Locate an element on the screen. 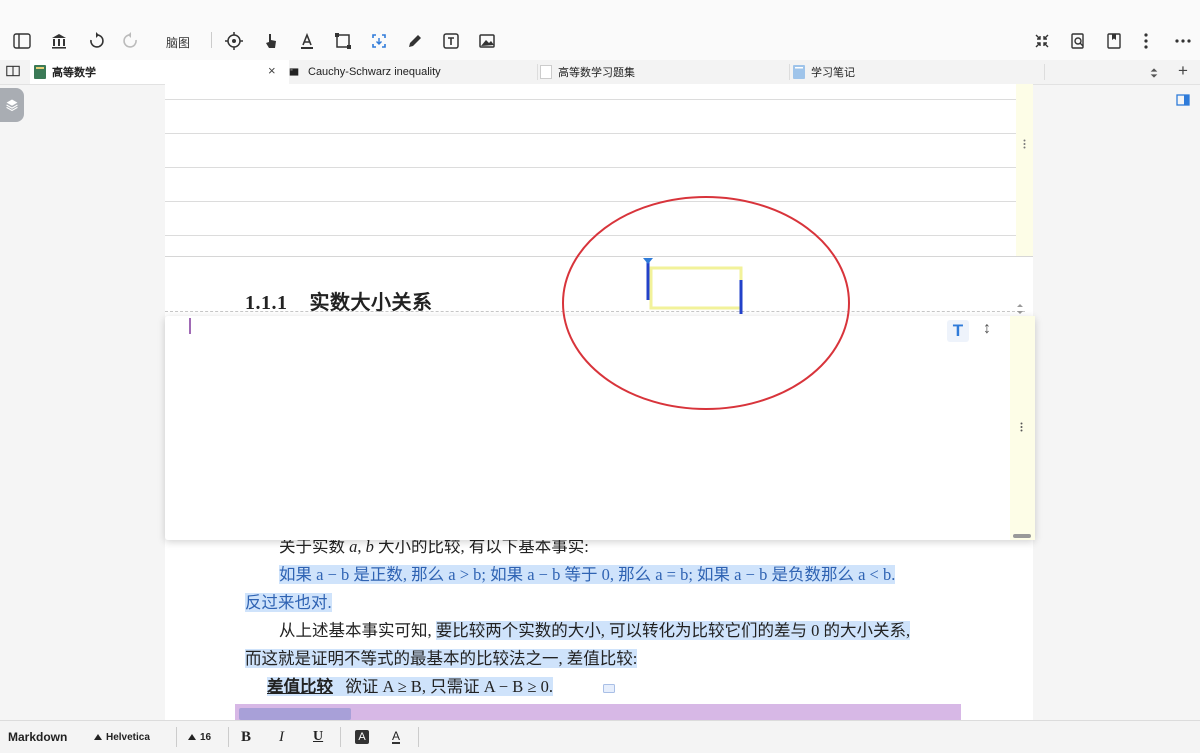 Image resolution: width=1200 pixels, height=753 pixels. sidebar-toggle-icon is located at coordinates (22, 41).